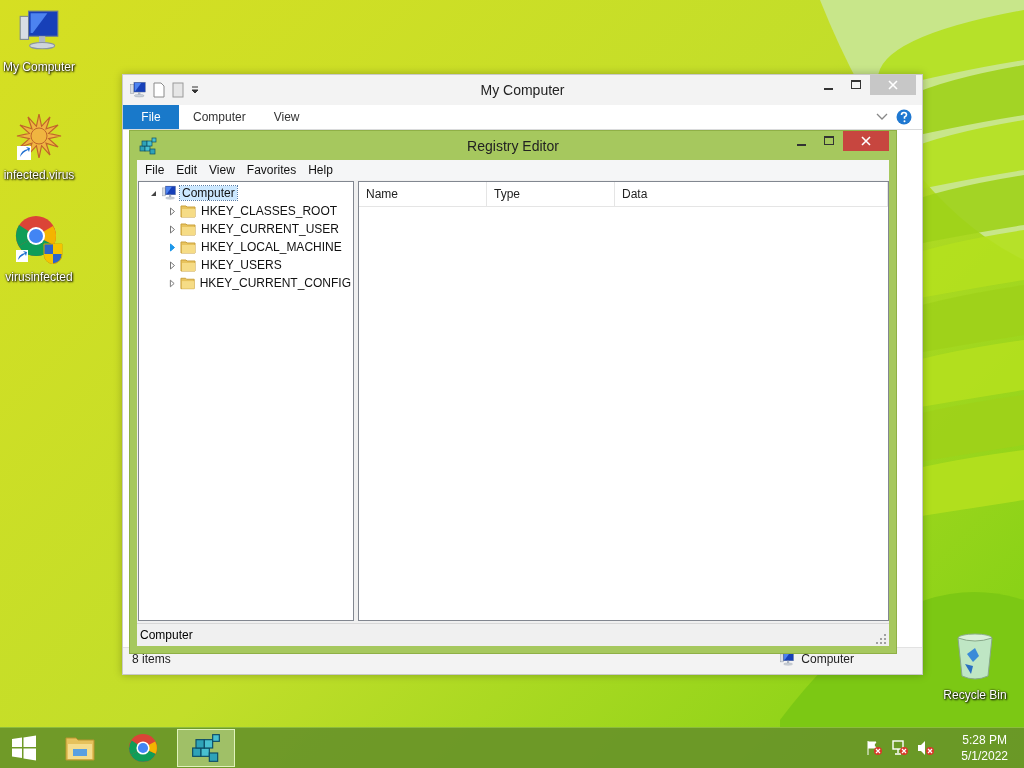  Describe the element at coordinates (151, 659) in the screenshot. I see `item-count: 8 items` at that location.